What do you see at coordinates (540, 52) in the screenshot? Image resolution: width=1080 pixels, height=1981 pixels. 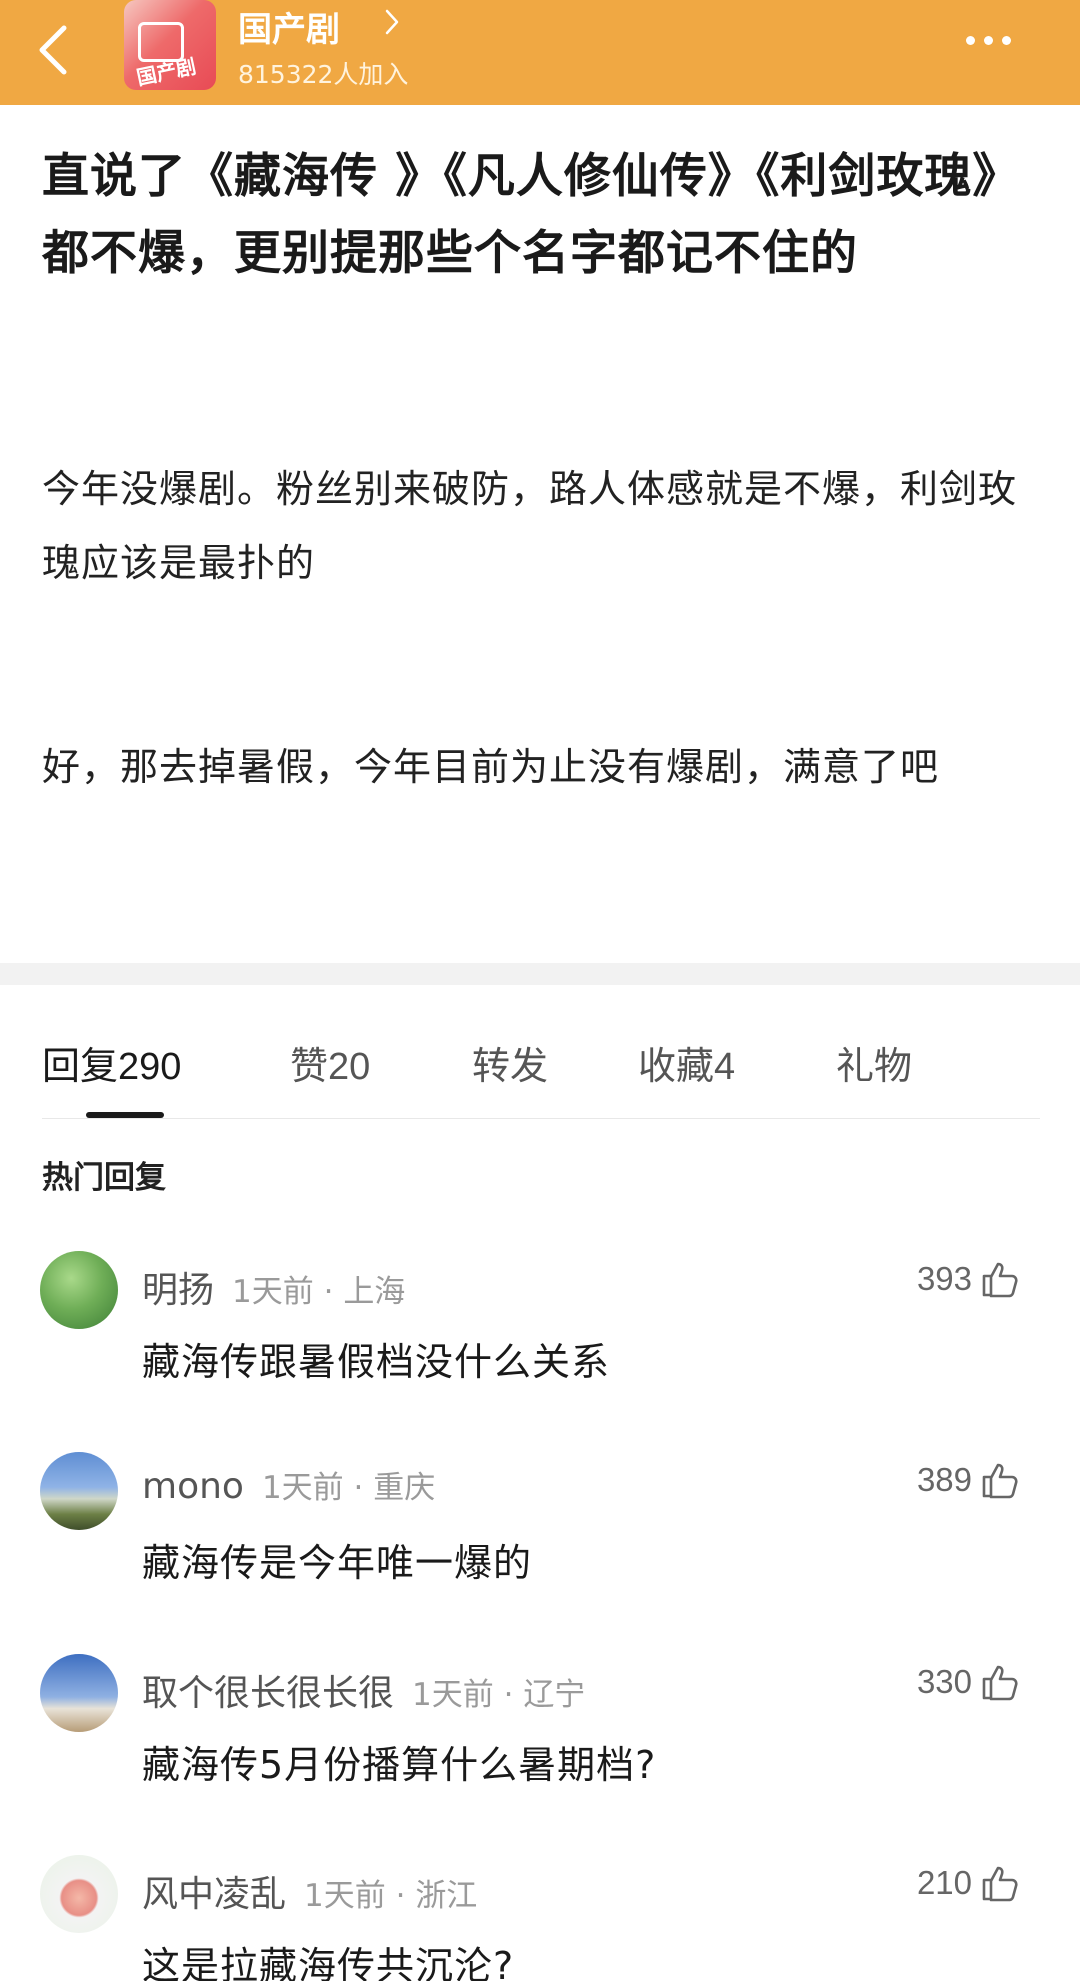 I see `group-header: 国产剧 国产剧 815322人加入` at bounding box center [540, 52].